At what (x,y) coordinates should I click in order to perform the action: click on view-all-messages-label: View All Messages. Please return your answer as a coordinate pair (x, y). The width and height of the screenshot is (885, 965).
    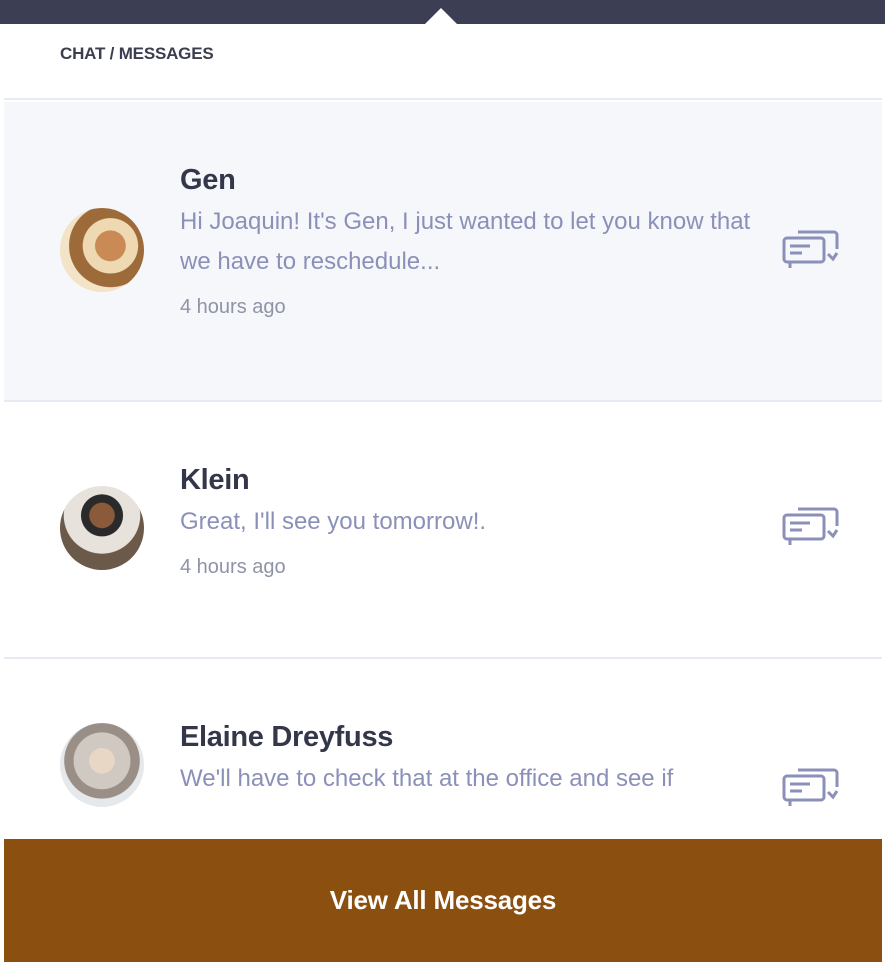
    Looking at the image, I should click on (443, 900).